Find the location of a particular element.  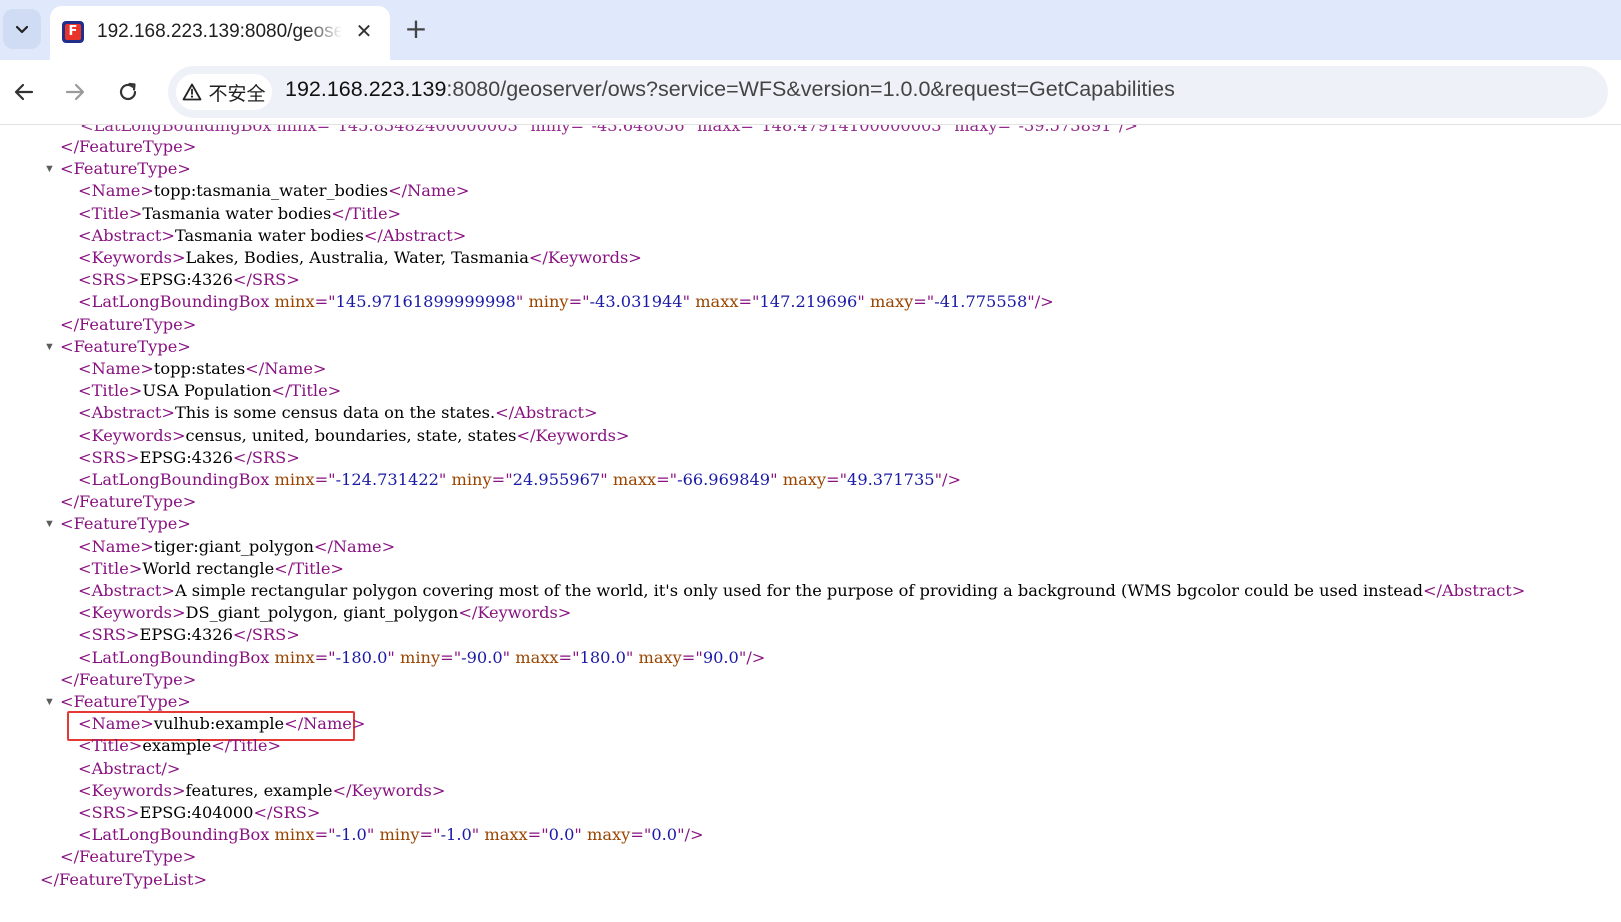

xml-text: vulhub:example is located at coordinates (219, 724).